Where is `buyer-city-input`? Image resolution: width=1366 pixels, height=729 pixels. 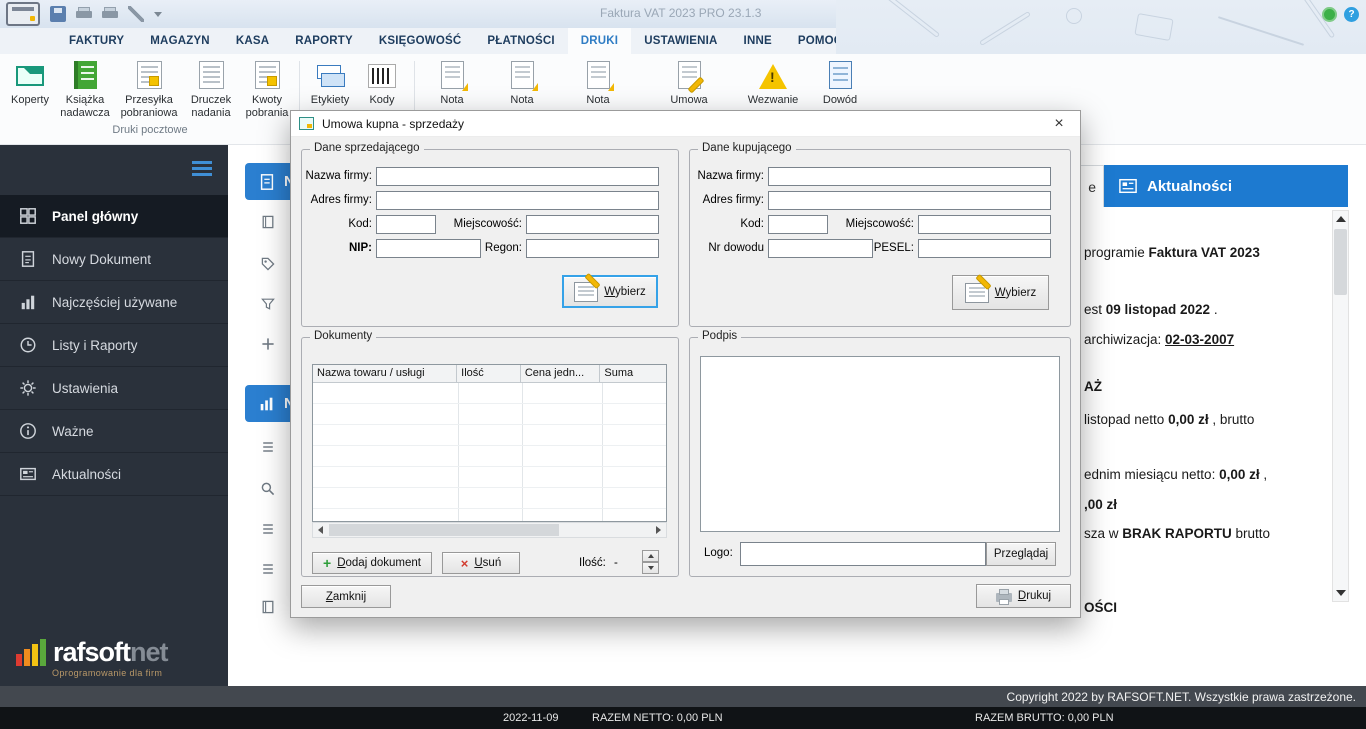
buyer-city-input is located at coordinates (984, 224).